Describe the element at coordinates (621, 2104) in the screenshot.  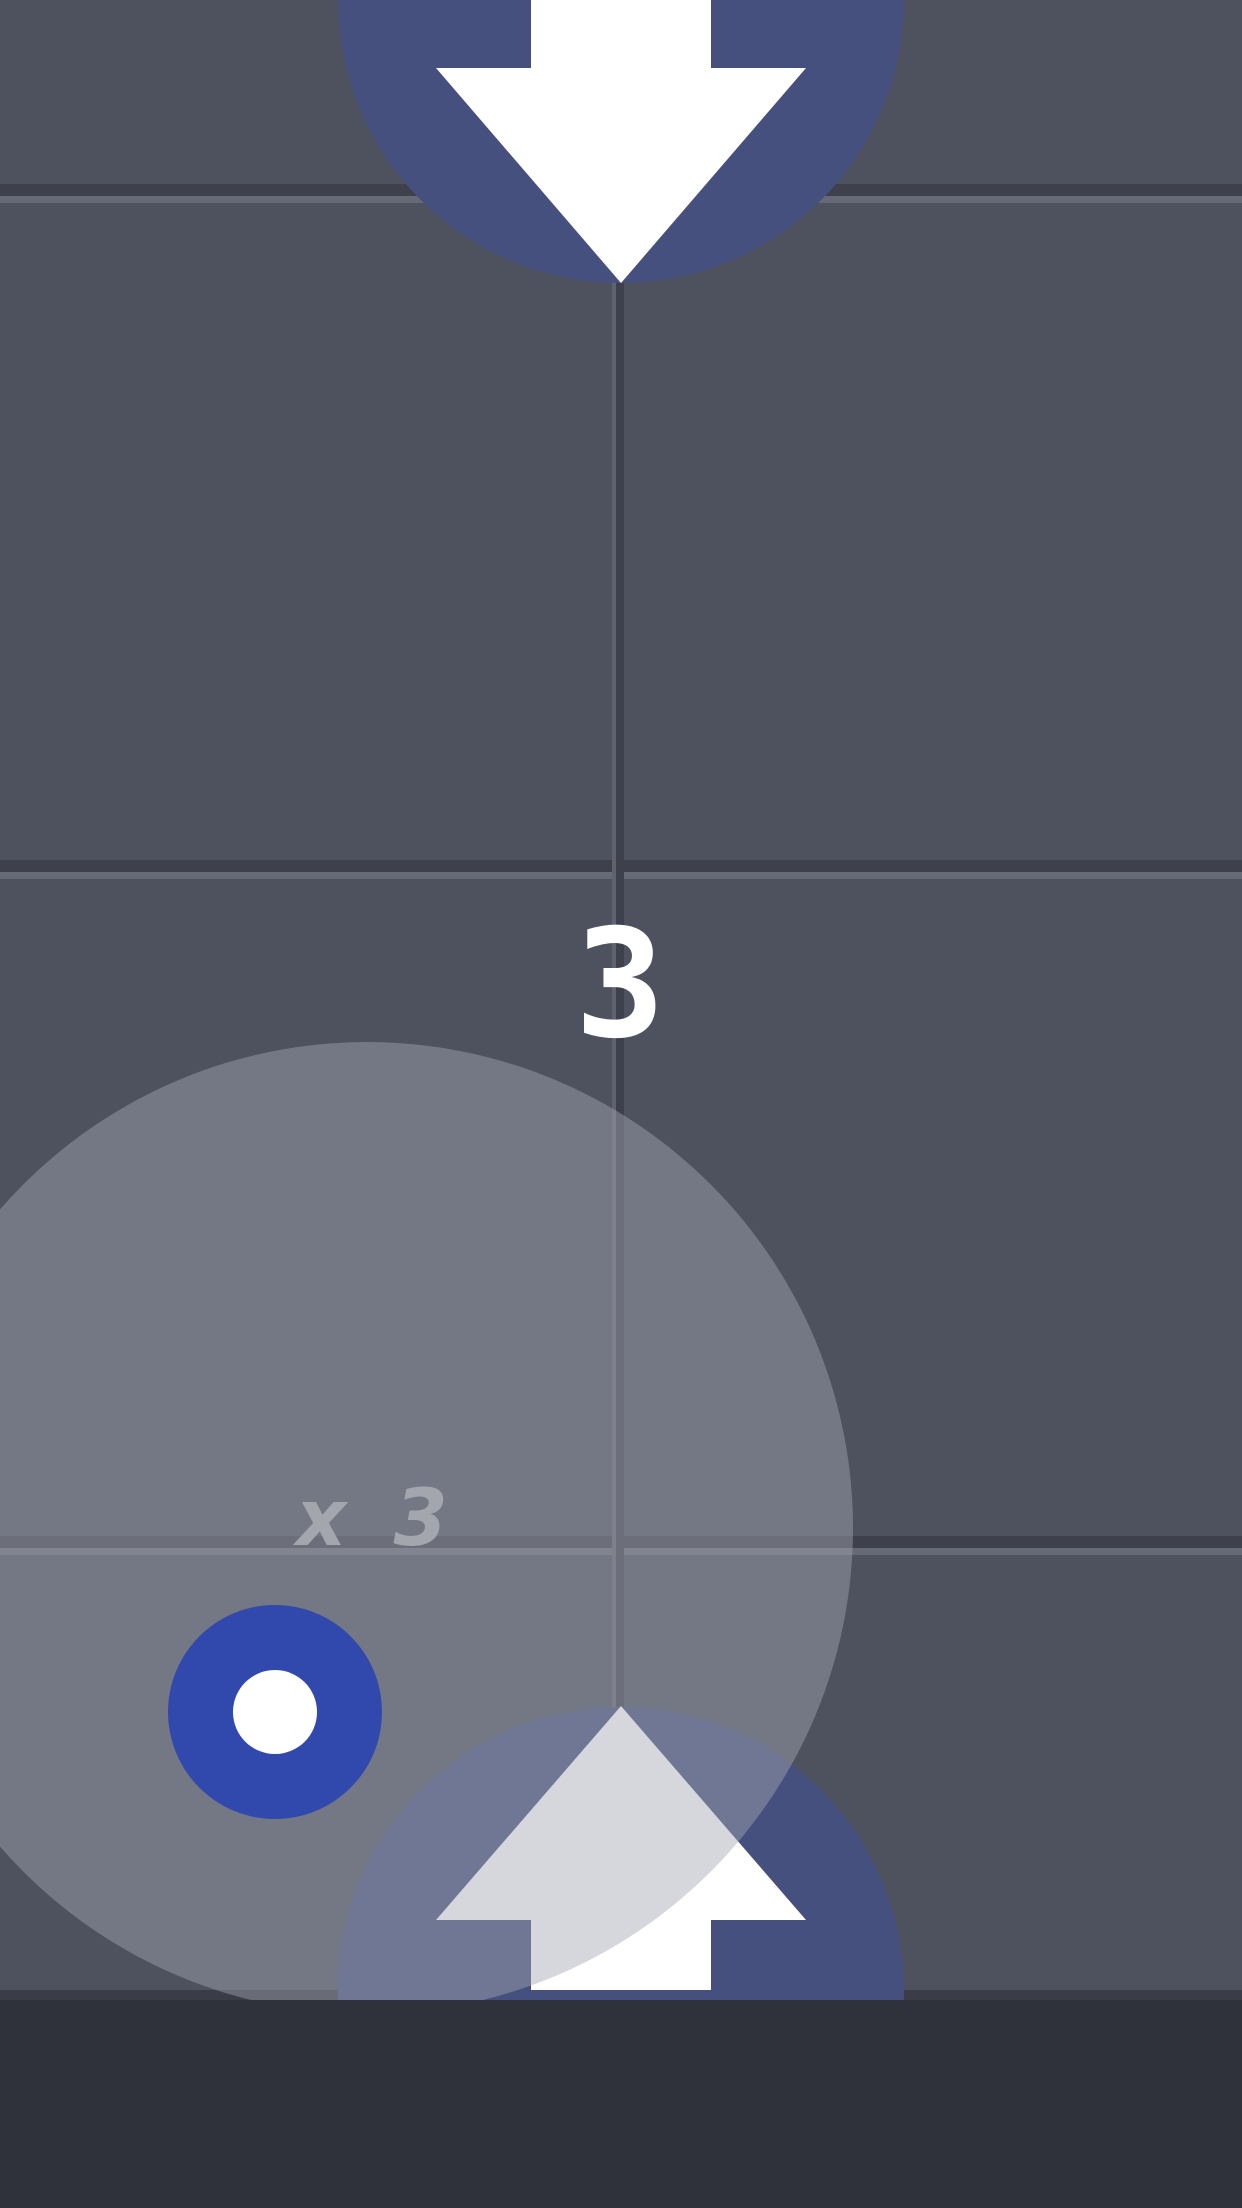
I see `bottom-bar` at that location.